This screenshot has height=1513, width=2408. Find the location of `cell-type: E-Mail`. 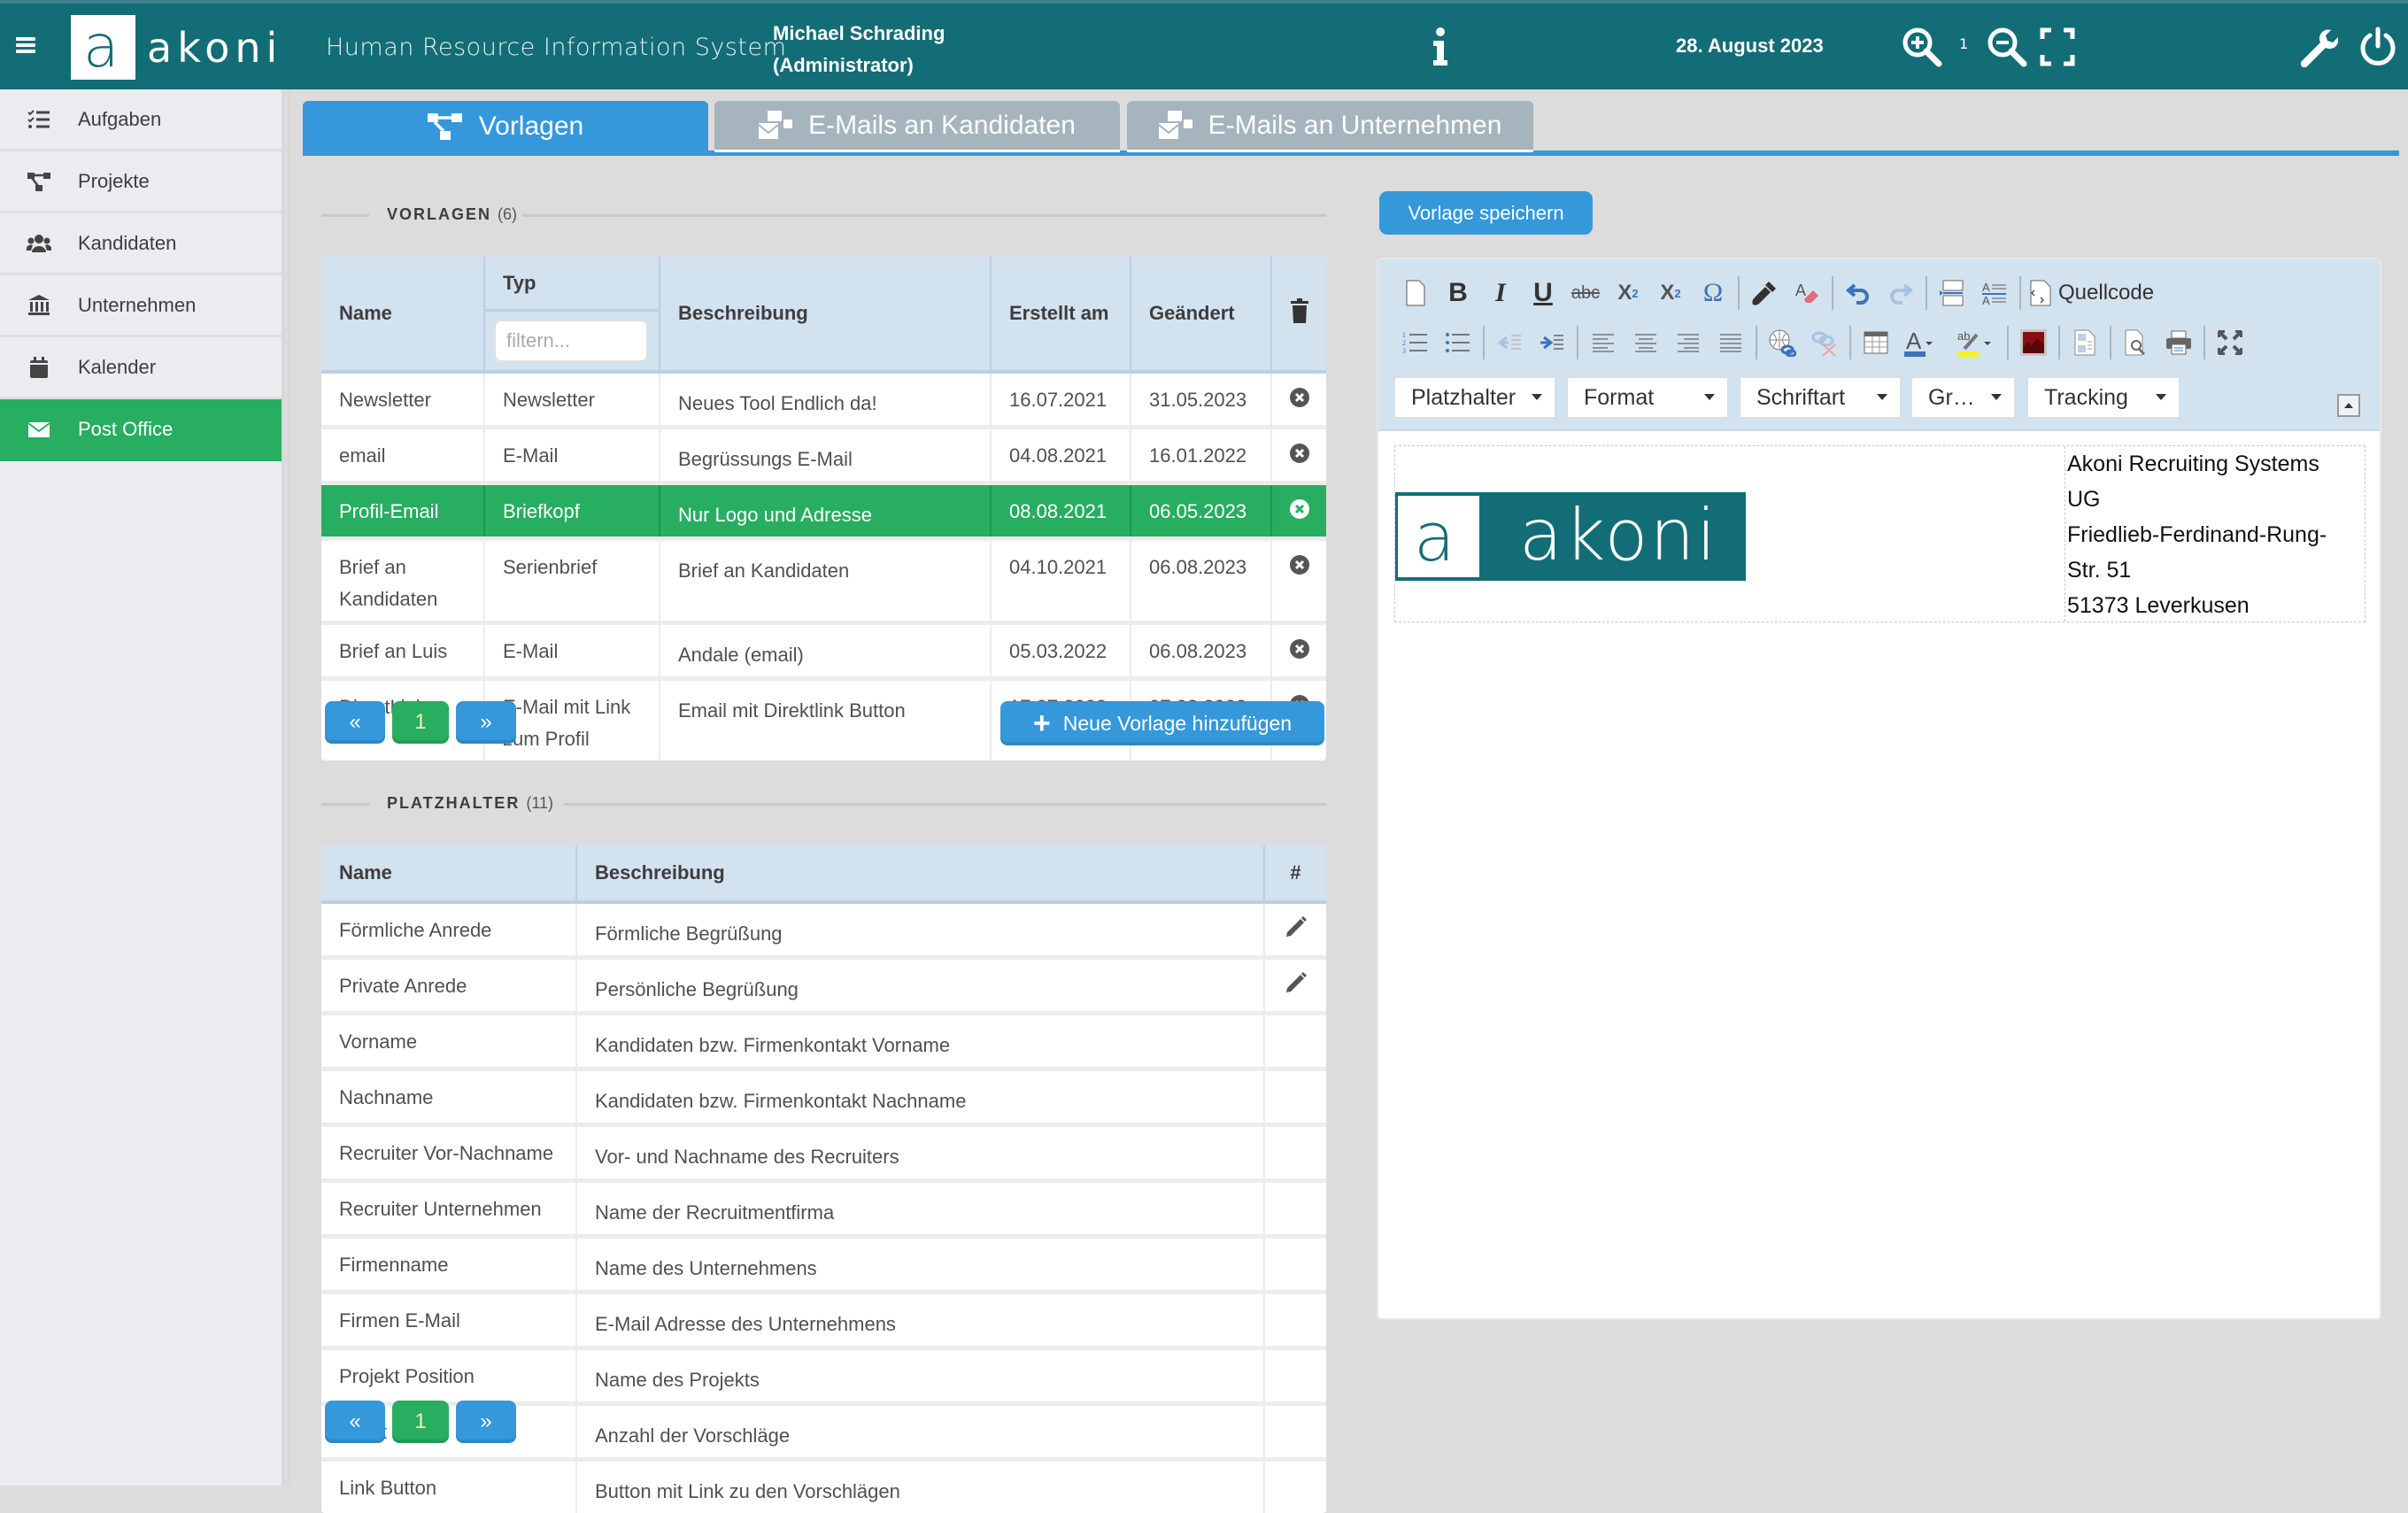

cell-type: E-Mail is located at coordinates (572, 455).